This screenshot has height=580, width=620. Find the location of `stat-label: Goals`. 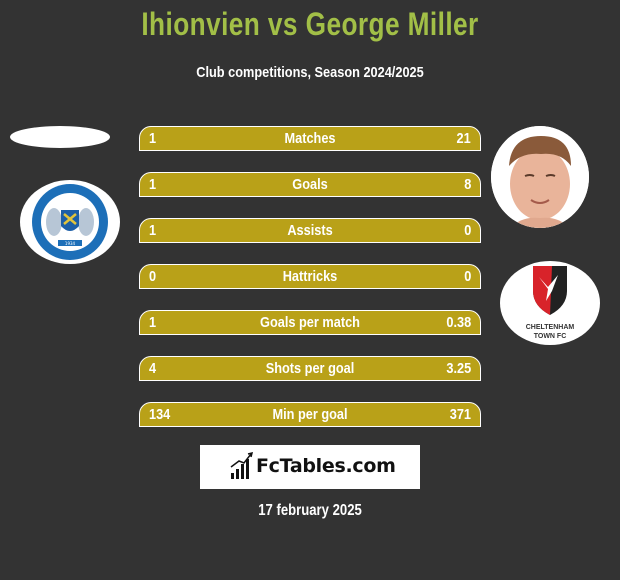

stat-label: Goals is located at coordinates (310, 184).